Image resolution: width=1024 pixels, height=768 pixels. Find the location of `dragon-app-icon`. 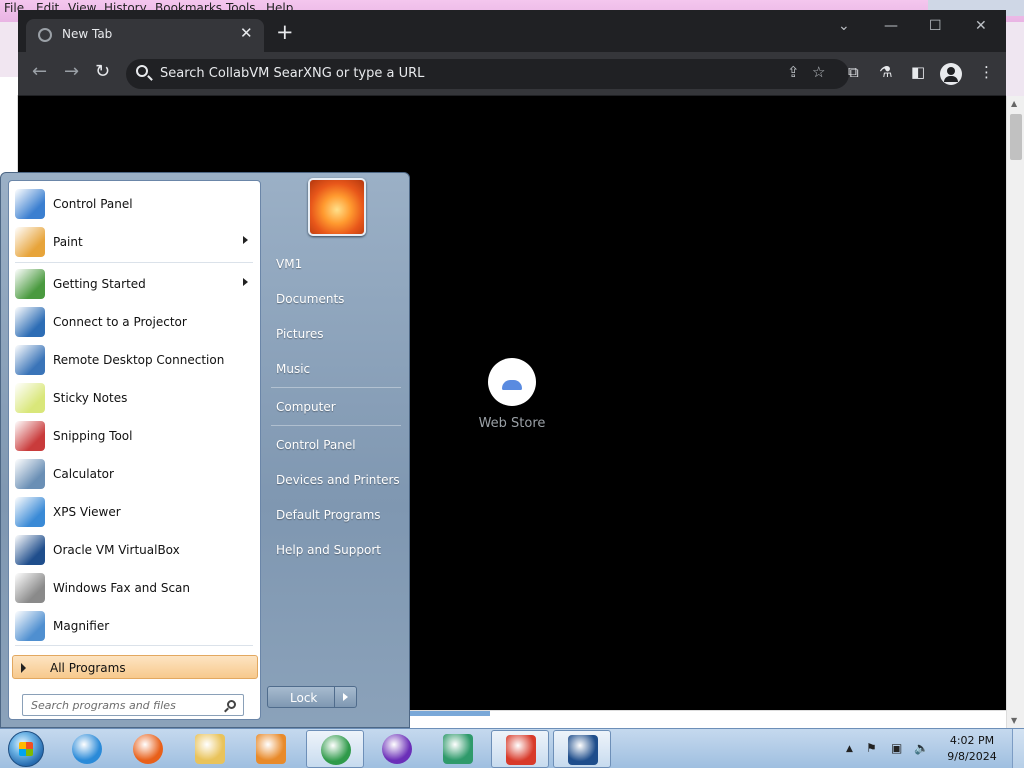

dragon-app-icon is located at coordinates (458, 749).